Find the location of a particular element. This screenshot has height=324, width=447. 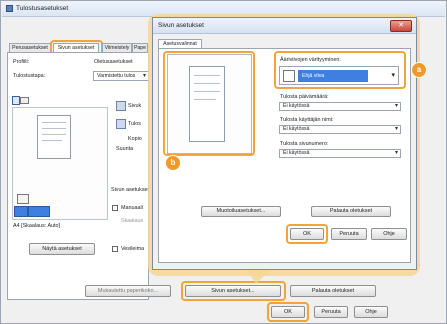

page-settings-label: Sivun asetukset is located at coordinates (130, 190).